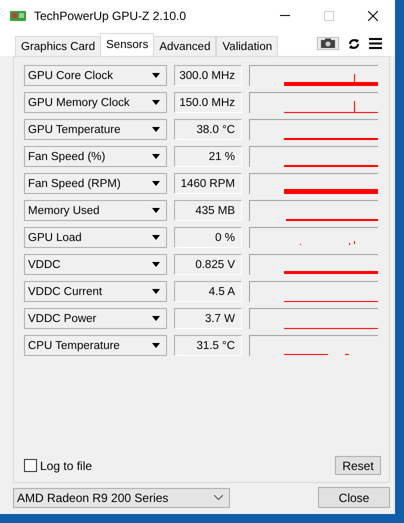  Describe the element at coordinates (95, 264) in the screenshot. I see `sensor-dropdown: VDDC` at that location.